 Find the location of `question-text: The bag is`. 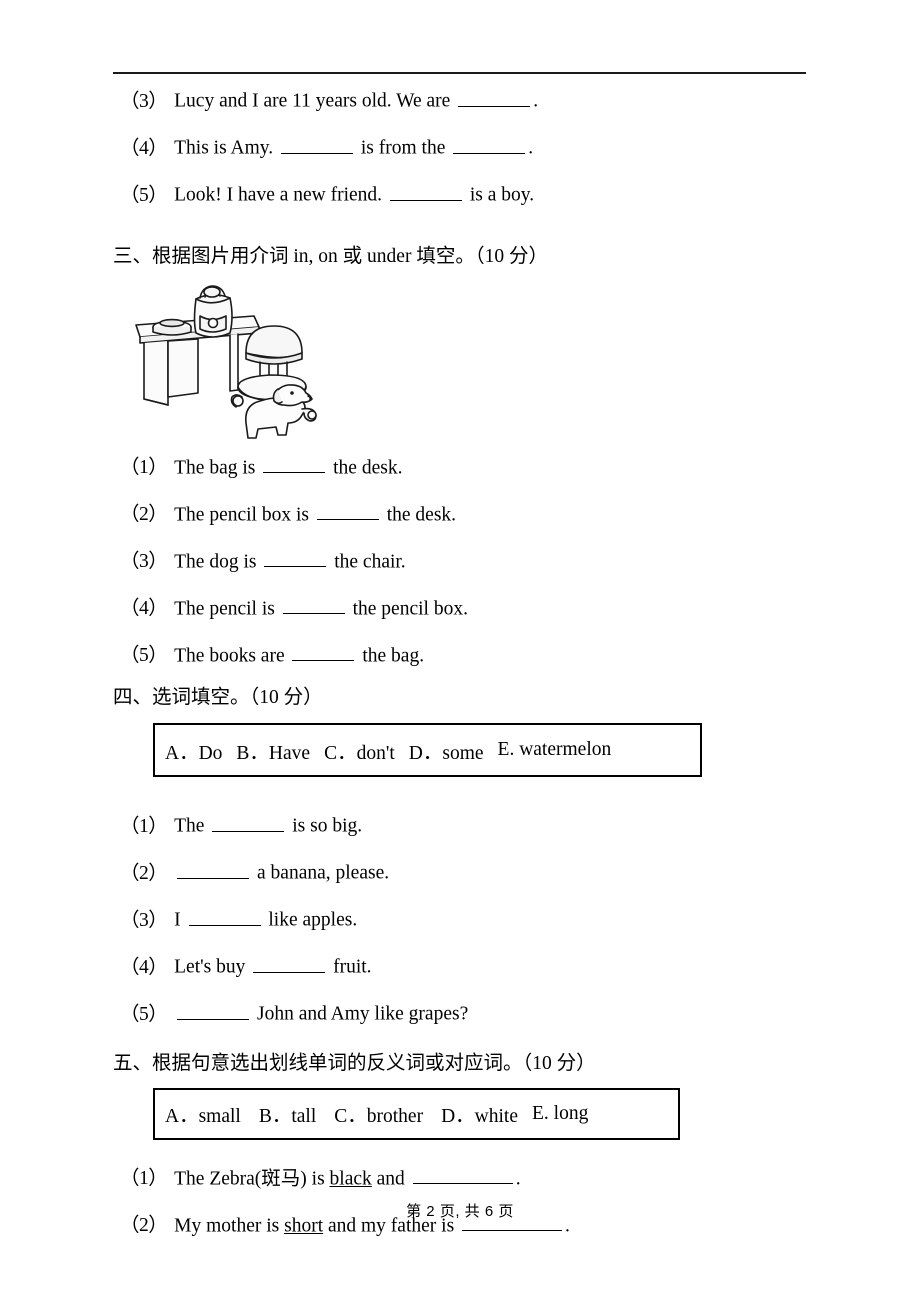

question-text: The bag is is located at coordinates (217, 467).